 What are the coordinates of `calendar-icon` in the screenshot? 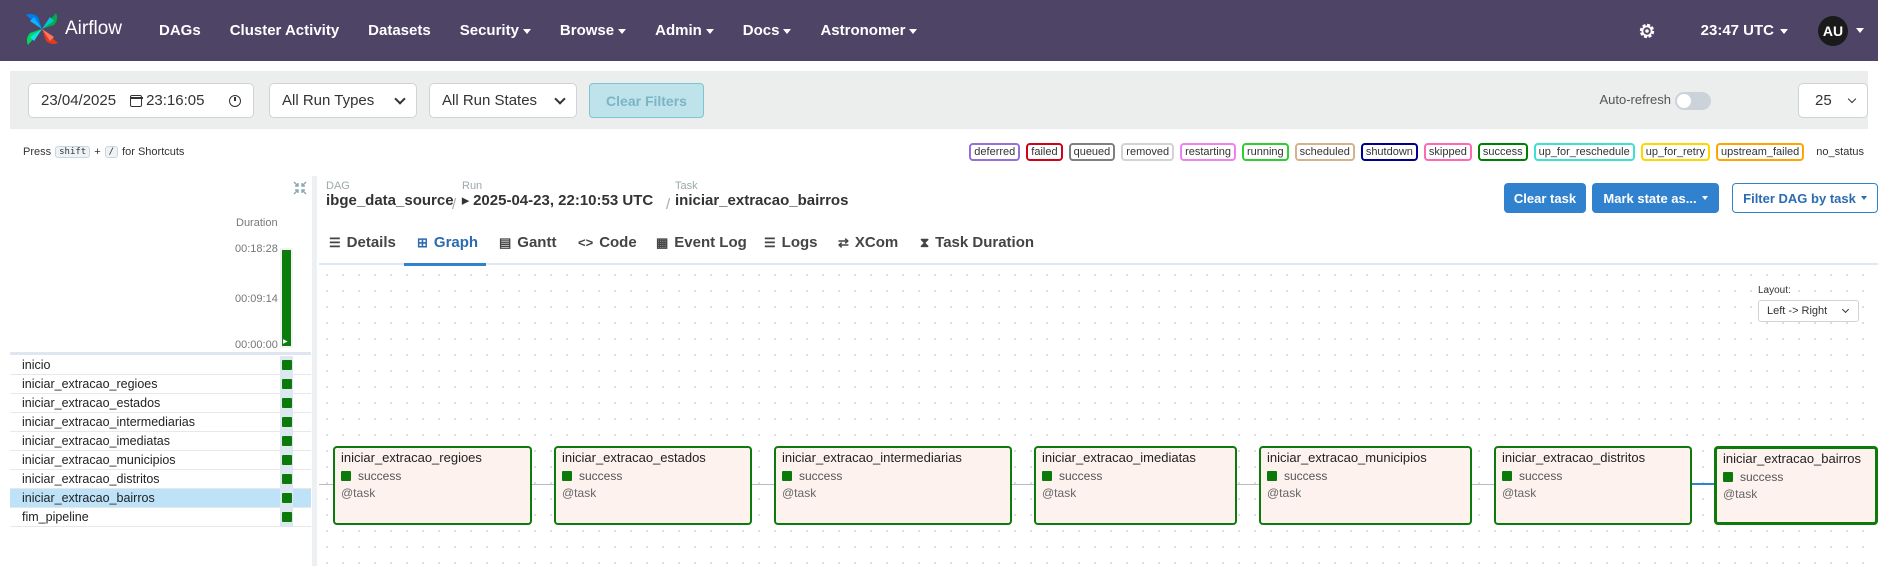 It's located at (136, 100).